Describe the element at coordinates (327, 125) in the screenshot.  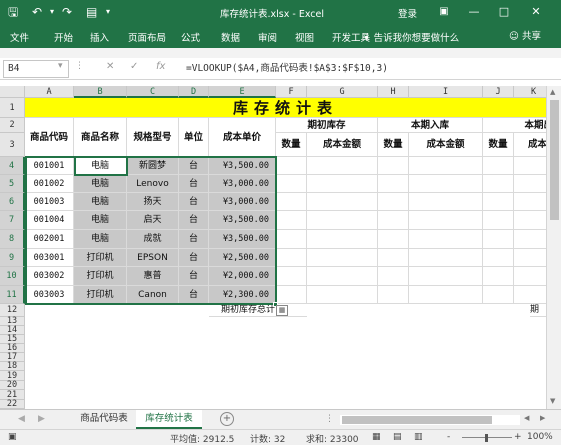
I see `header-opening-stock: 期初库存` at that location.